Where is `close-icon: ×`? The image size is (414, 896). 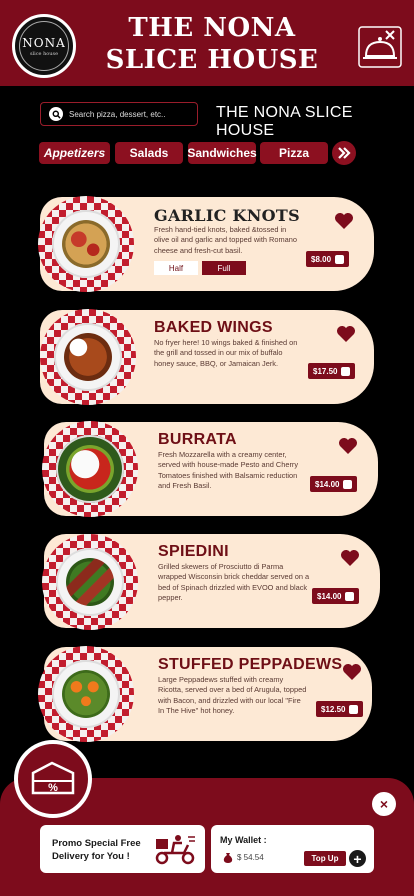
close-icon: × is located at coordinates (384, 804).